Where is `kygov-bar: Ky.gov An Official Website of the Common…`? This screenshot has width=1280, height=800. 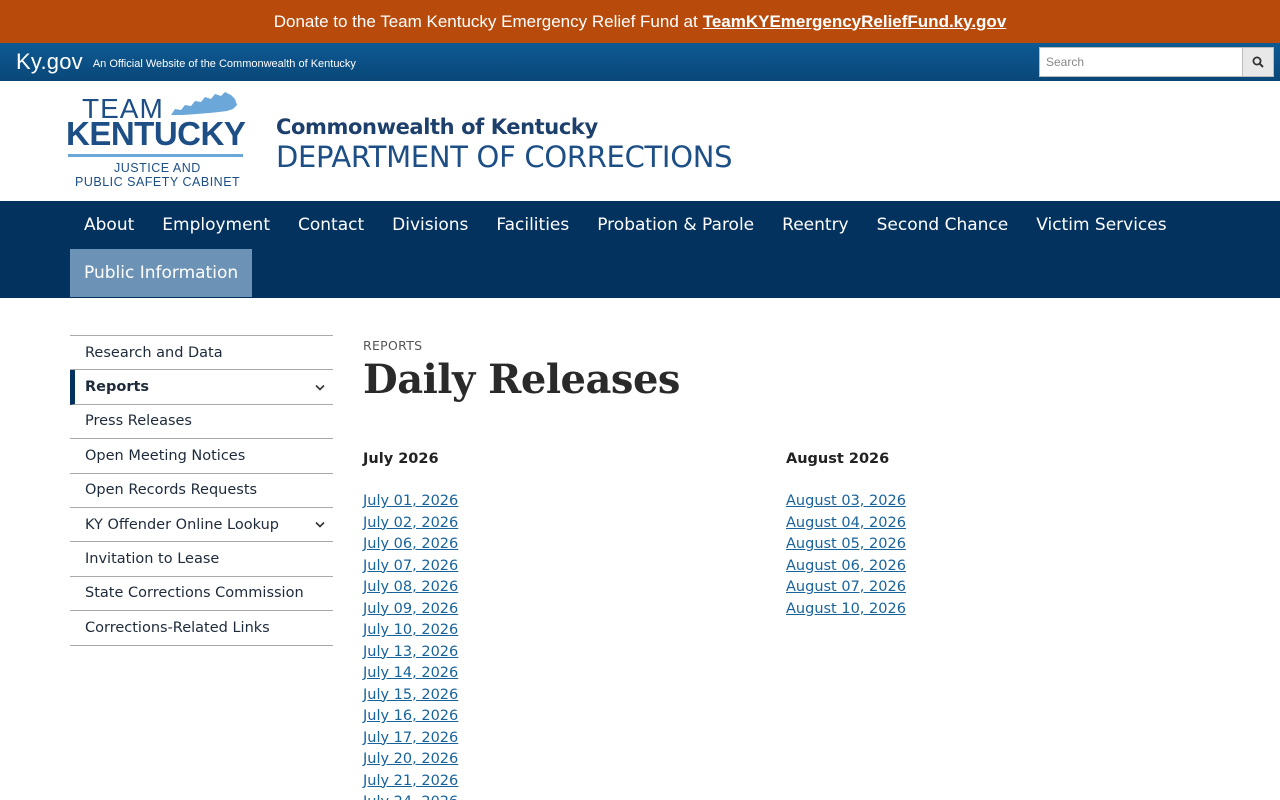 kygov-bar: Ky.gov An Official Website of the Common… is located at coordinates (640, 62).